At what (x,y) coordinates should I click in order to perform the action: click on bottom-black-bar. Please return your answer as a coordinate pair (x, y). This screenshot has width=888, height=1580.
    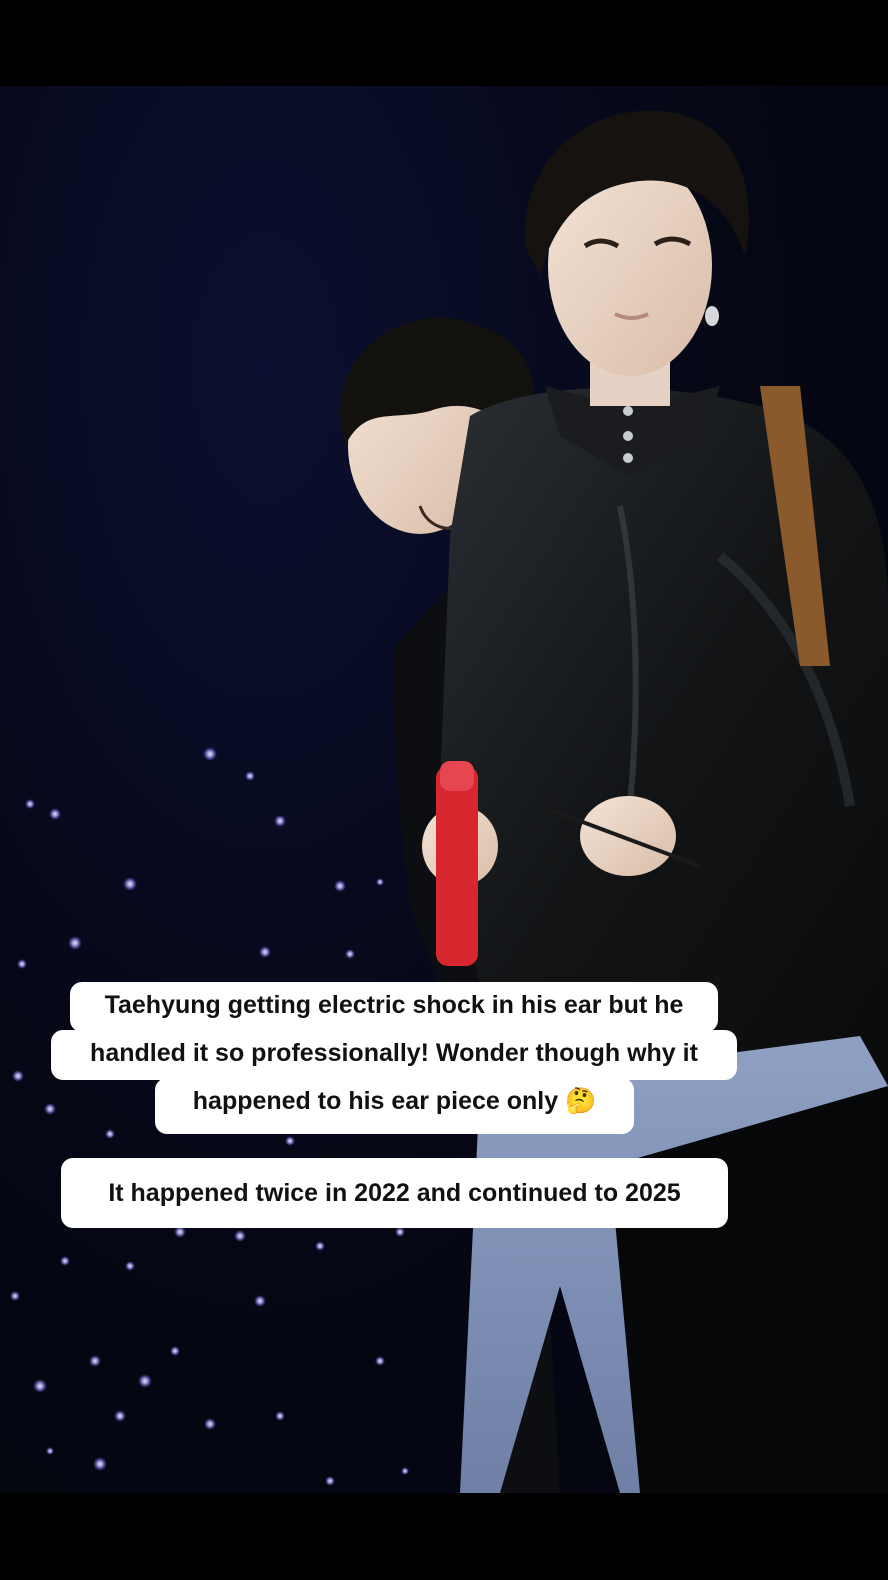
    Looking at the image, I should click on (444, 1536).